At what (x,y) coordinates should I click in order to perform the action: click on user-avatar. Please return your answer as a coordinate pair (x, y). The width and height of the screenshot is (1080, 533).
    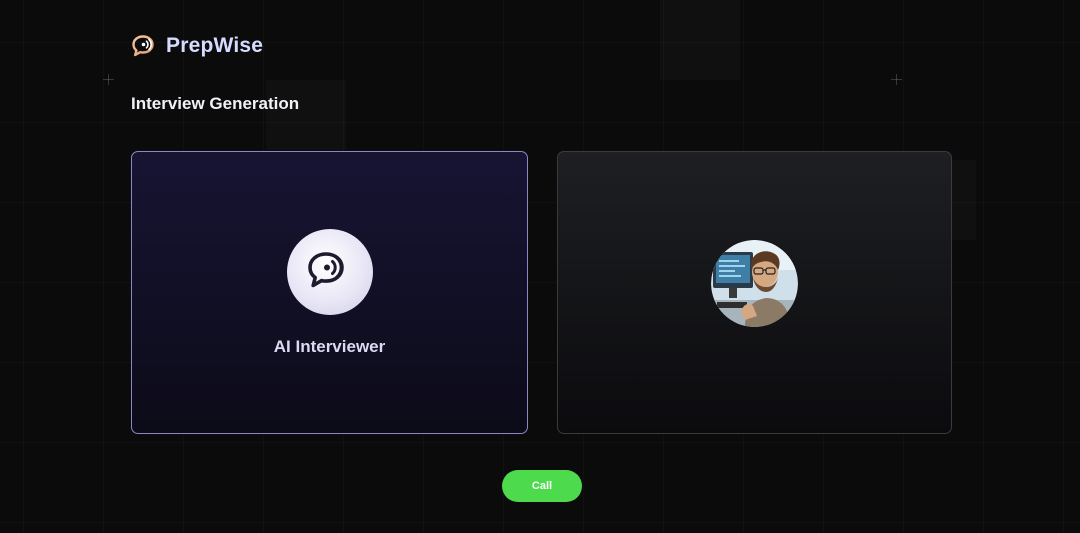
    Looking at the image, I should click on (754, 283).